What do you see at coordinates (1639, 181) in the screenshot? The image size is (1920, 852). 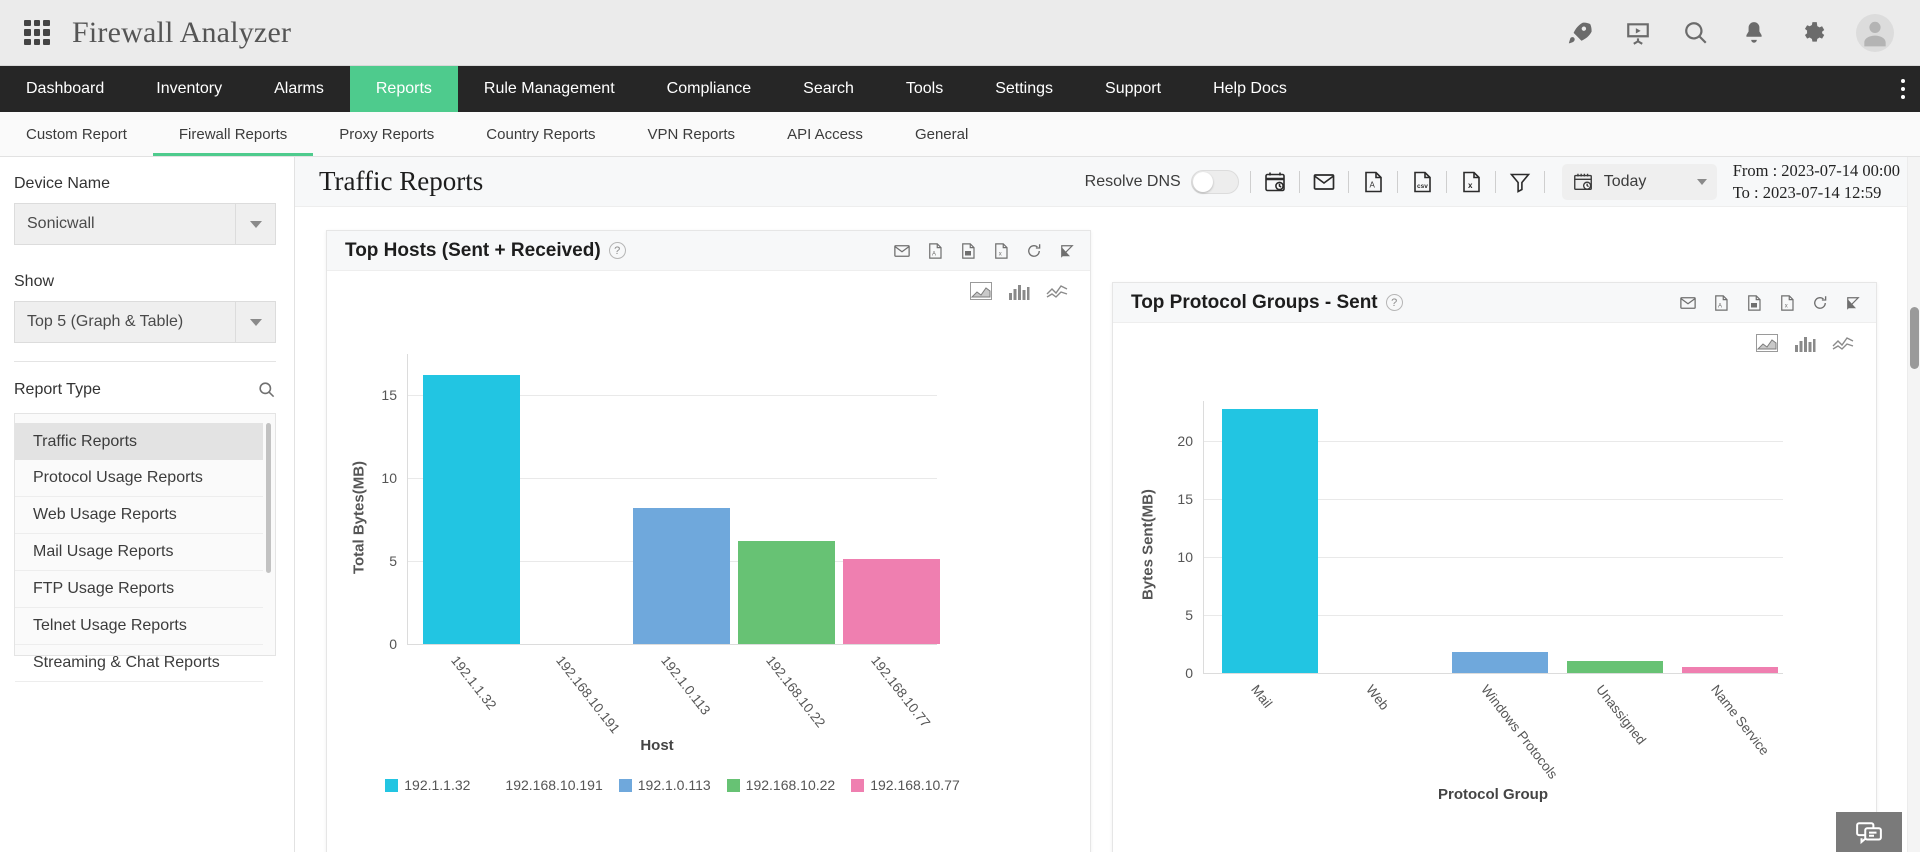 I see `date-range-select: Today` at bounding box center [1639, 181].